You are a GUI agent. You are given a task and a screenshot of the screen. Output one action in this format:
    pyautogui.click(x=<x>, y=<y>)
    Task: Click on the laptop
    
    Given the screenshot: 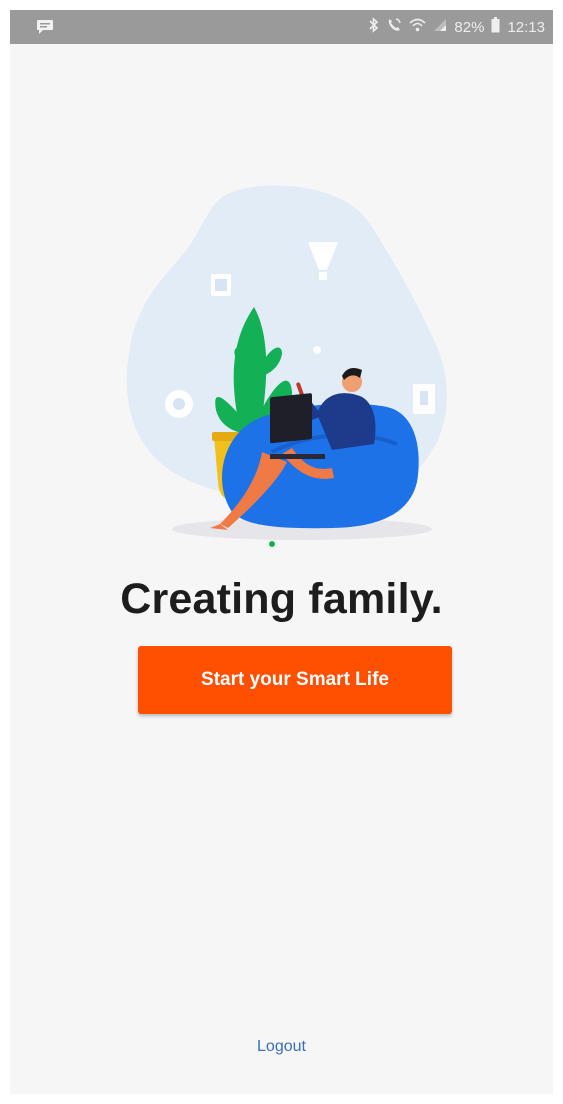 What is the action you would take?
    pyautogui.click(x=291, y=418)
    